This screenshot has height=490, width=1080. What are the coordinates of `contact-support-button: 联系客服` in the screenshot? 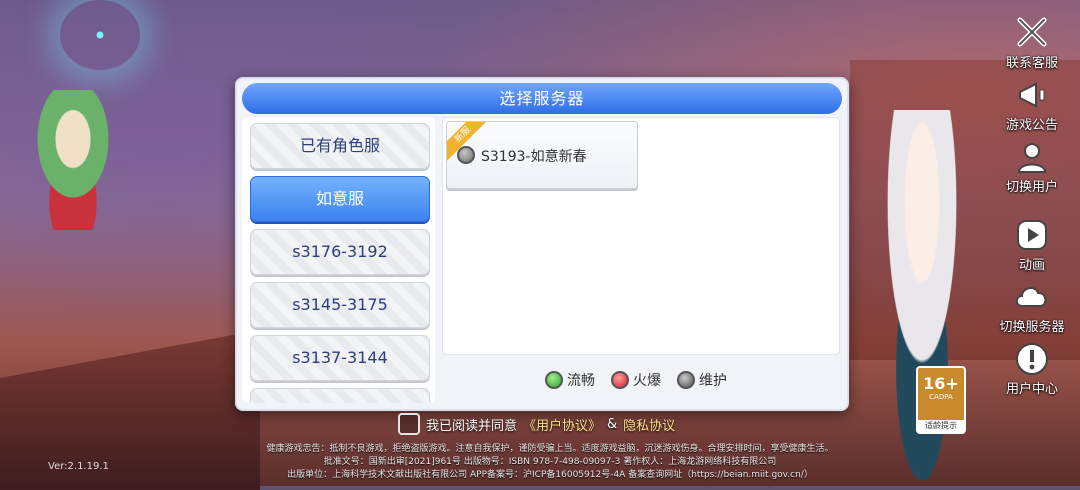 It's located at (1032, 43).